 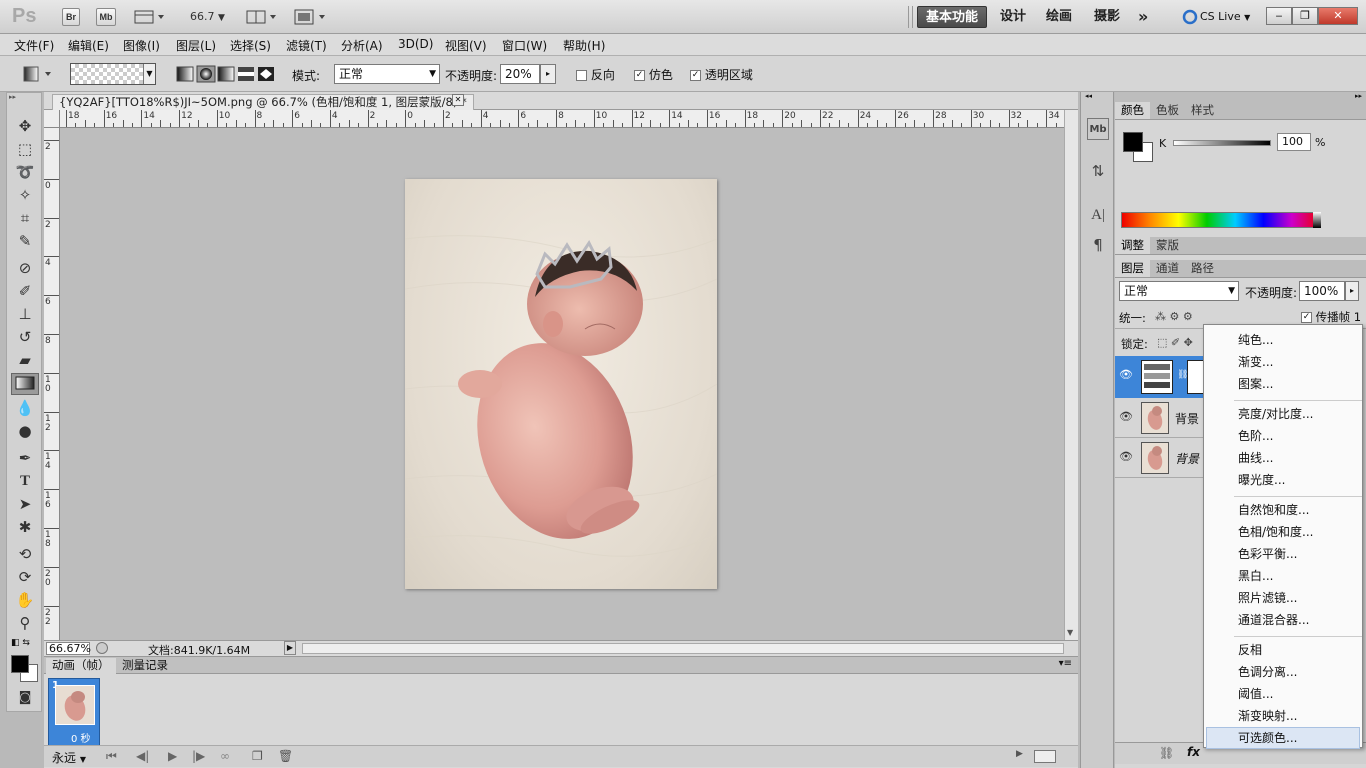 I want to click on character-panel-icon: A|, so click(x=1098, y=215).